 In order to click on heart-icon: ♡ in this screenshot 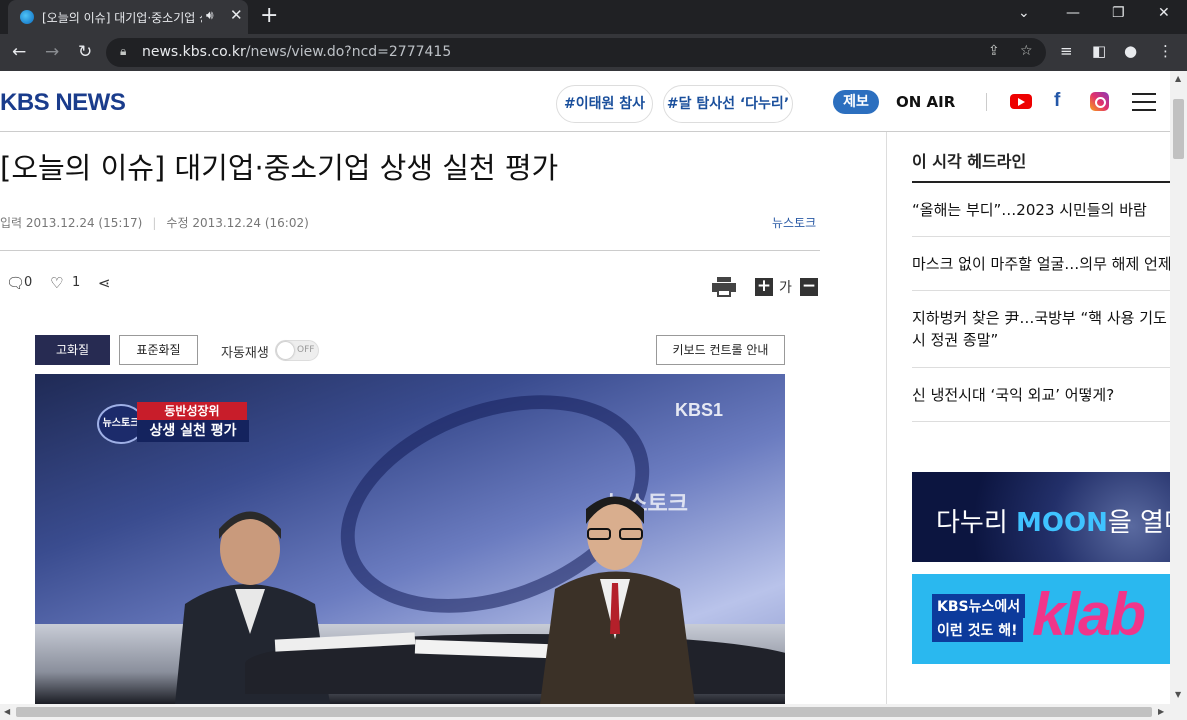, I will do `click(56, 283)`.